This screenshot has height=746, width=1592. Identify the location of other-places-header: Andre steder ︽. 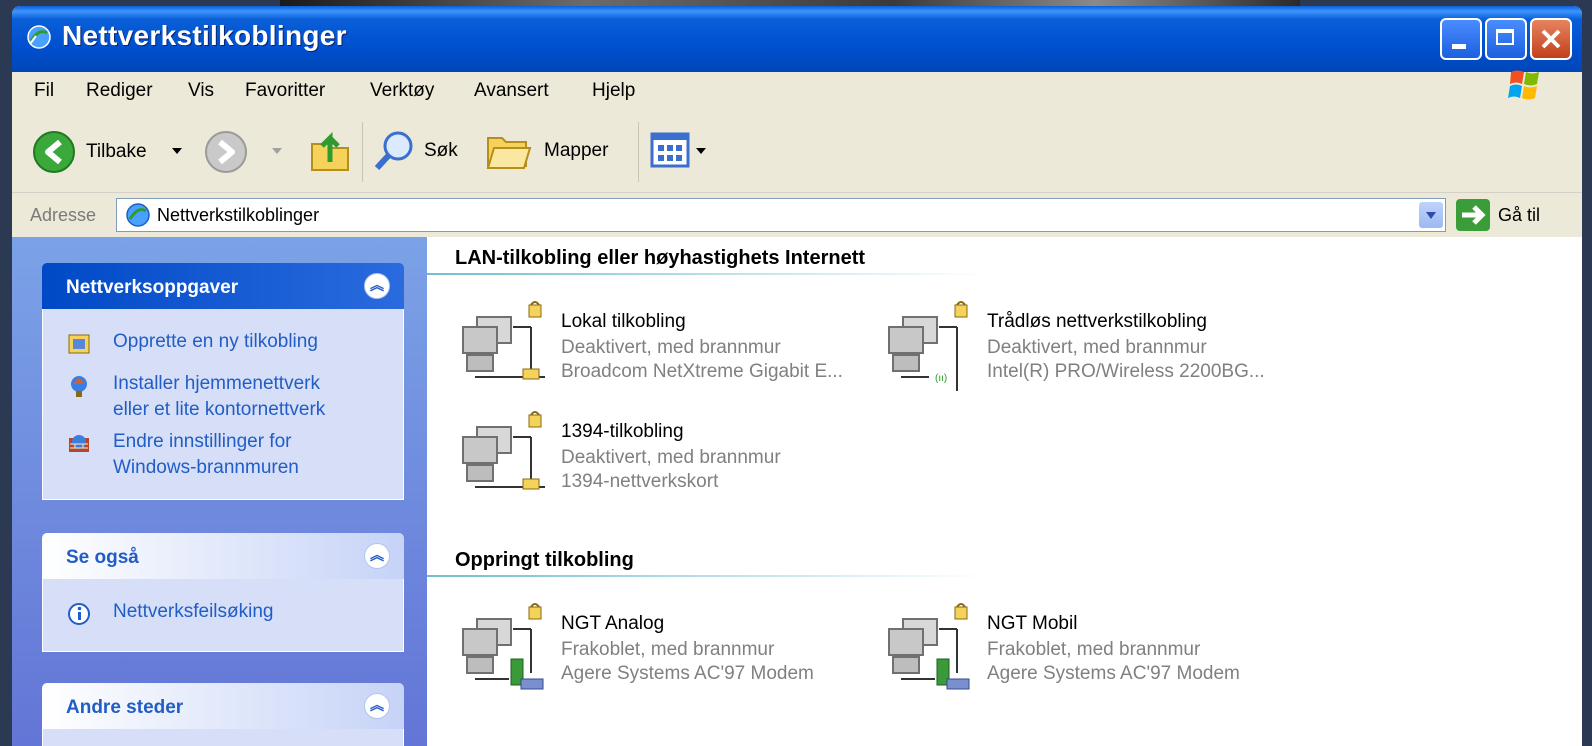
(223, 706).